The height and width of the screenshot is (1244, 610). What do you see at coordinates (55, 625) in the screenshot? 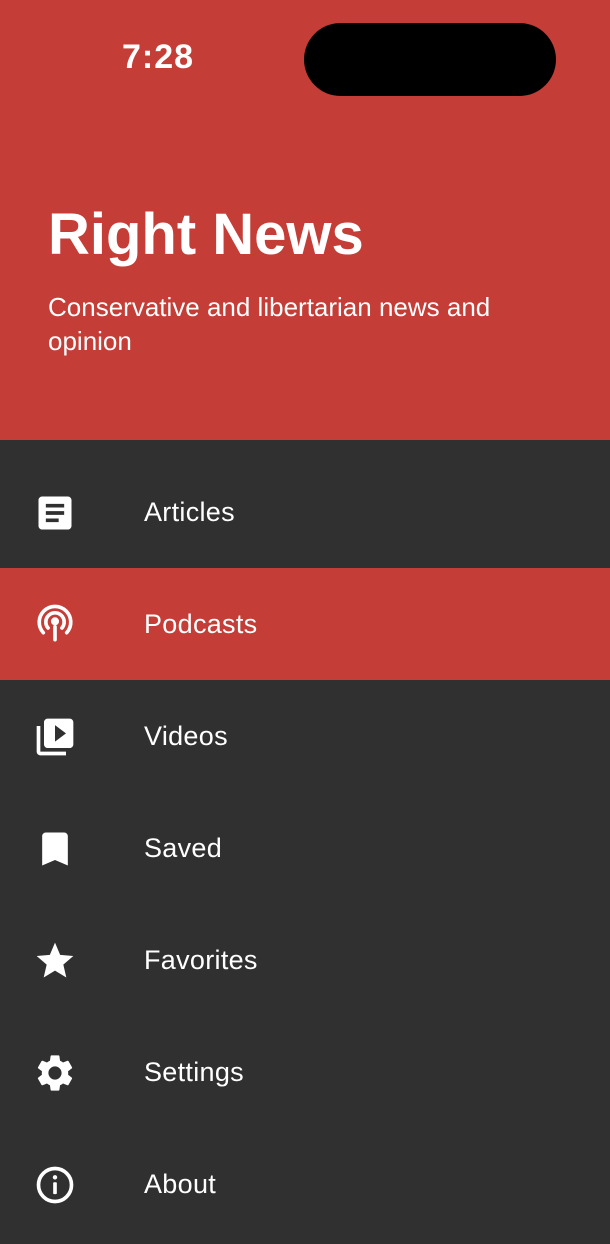
I see `podcast-icon` at bounding box center [55, 625].